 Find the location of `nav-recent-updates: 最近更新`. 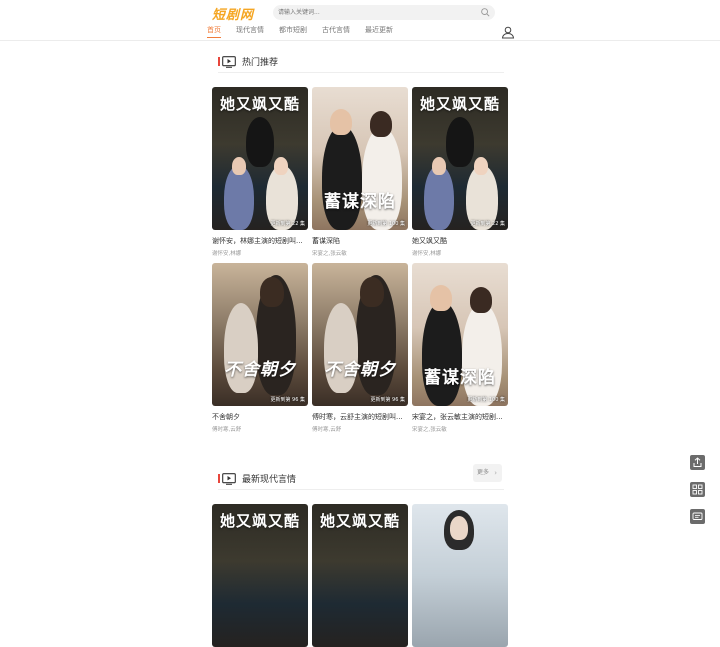

nav-recent-updates: 最近更新 is located at coordinates (379, 32).